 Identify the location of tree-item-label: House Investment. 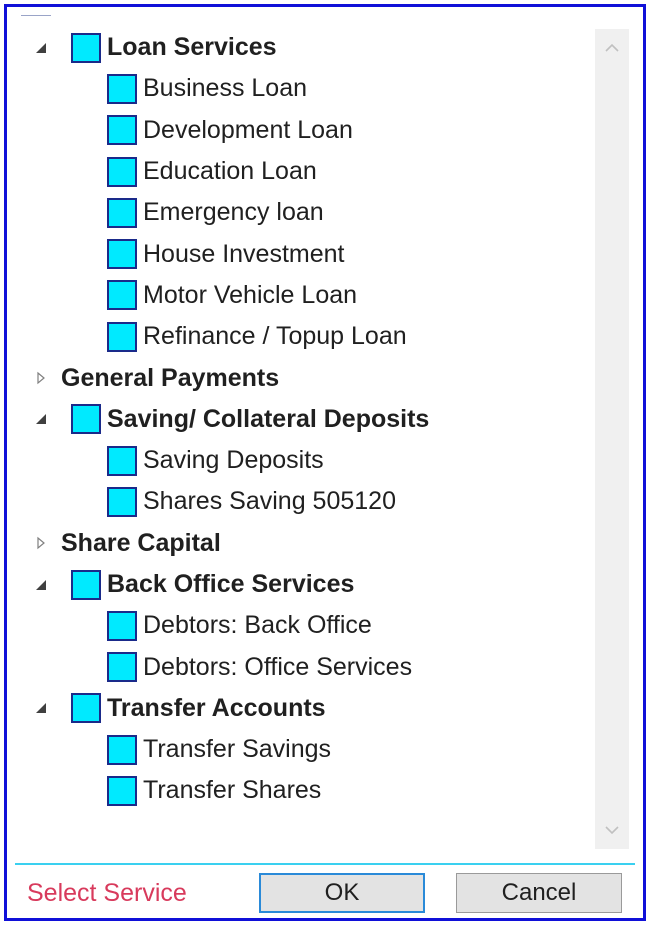
(244, 253).